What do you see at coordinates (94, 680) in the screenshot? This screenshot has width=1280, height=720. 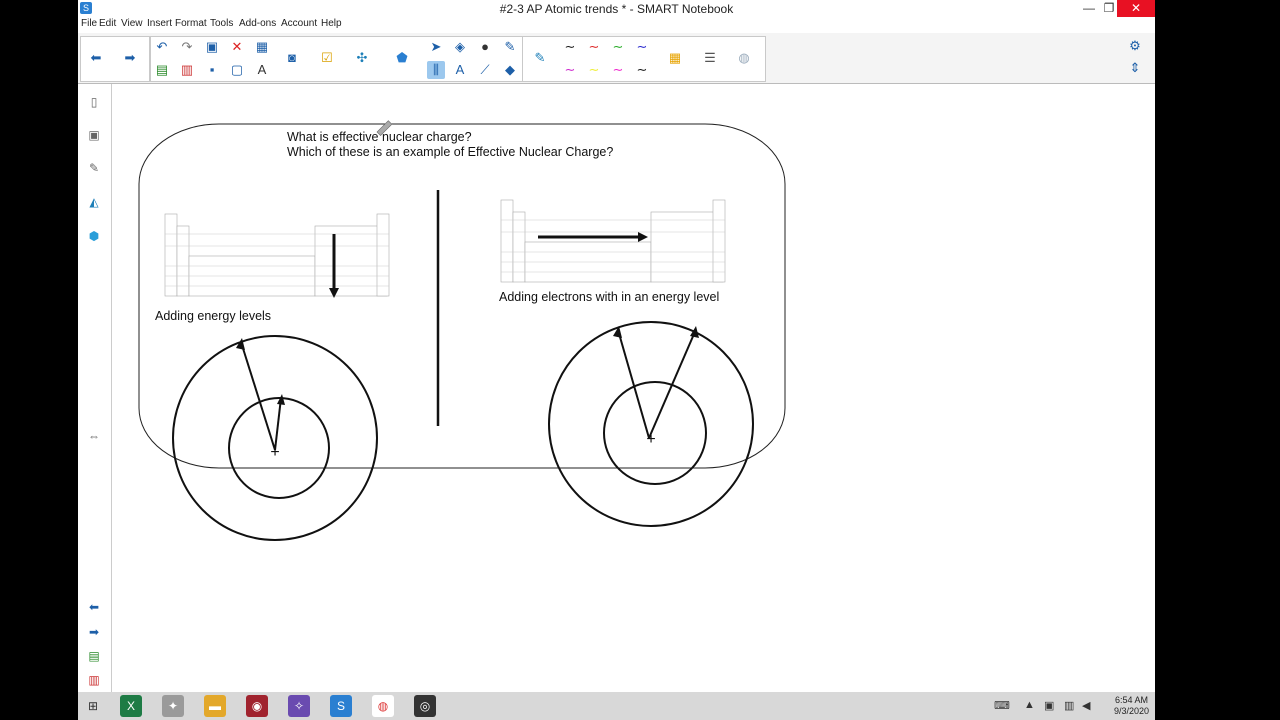 I see `delete-page-side-icon: ▥` at bounding box center [94, 680].